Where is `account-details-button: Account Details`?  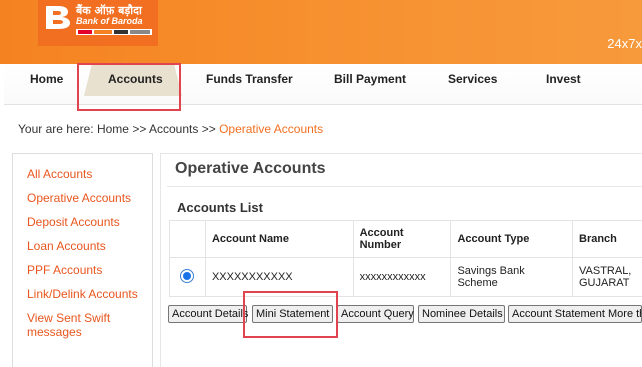 account-details-button: Account Details is located at coordinates (207, 314).